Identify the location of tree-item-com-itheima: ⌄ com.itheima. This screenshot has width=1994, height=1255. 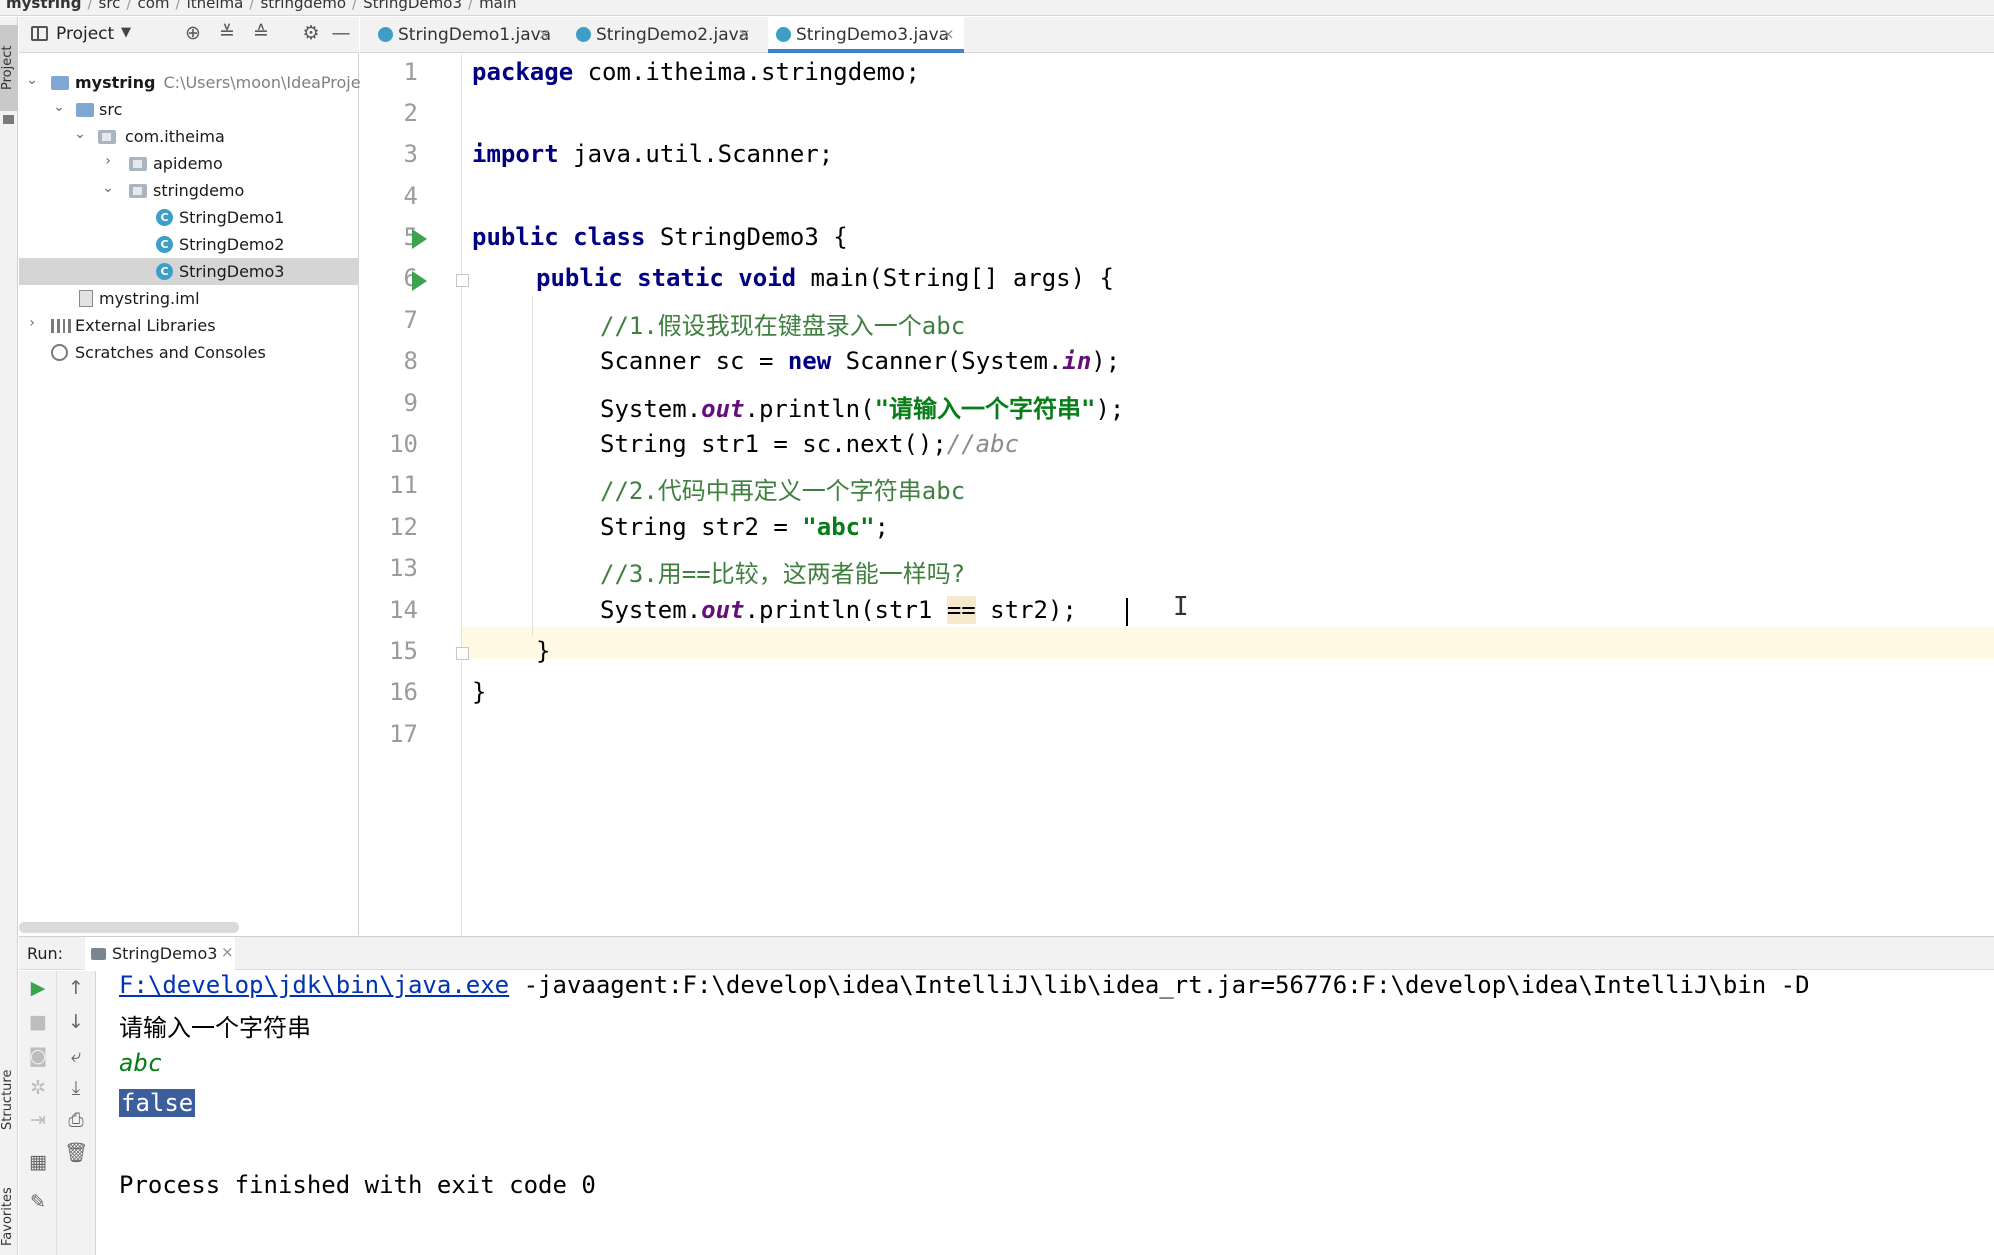
(189, 136).